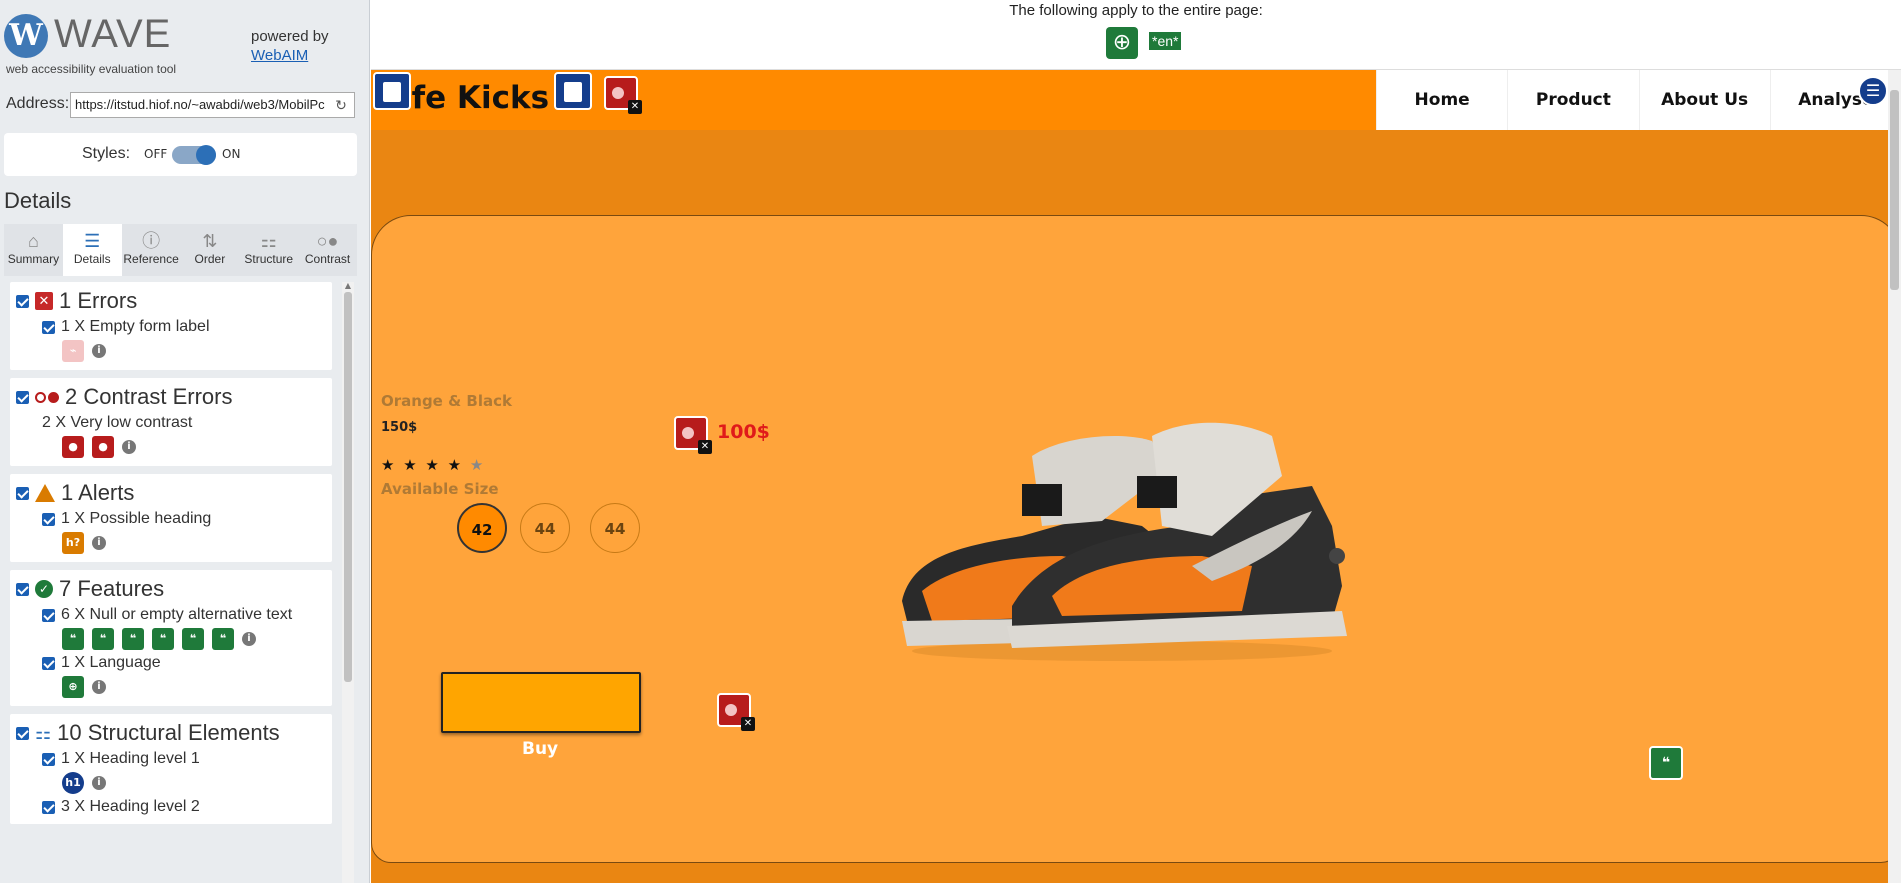 This screenshot has height=883, width=1901. Describe the element at coordinates (92, 250) in the screenshot. I see `tab-details: ☰ Details` at that location.